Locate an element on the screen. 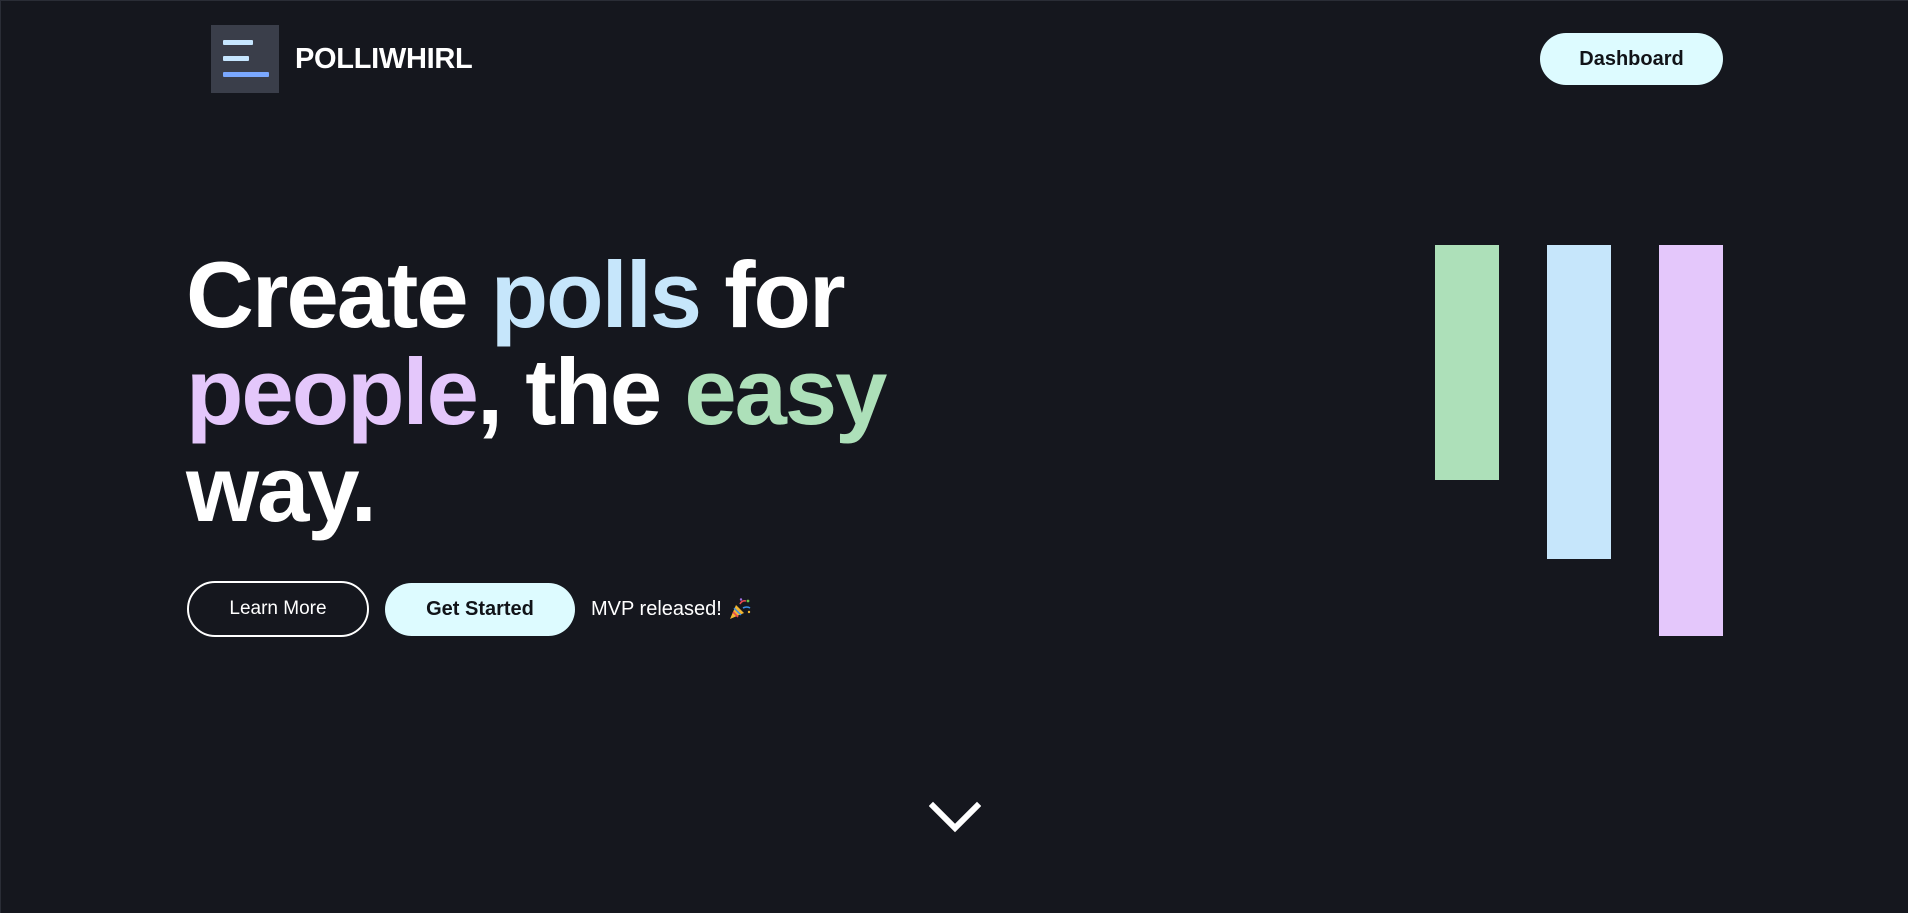 The height and width of the screenshot is (913, 1908). learn-more-button: Learn More is located at coordinates (278, 609).